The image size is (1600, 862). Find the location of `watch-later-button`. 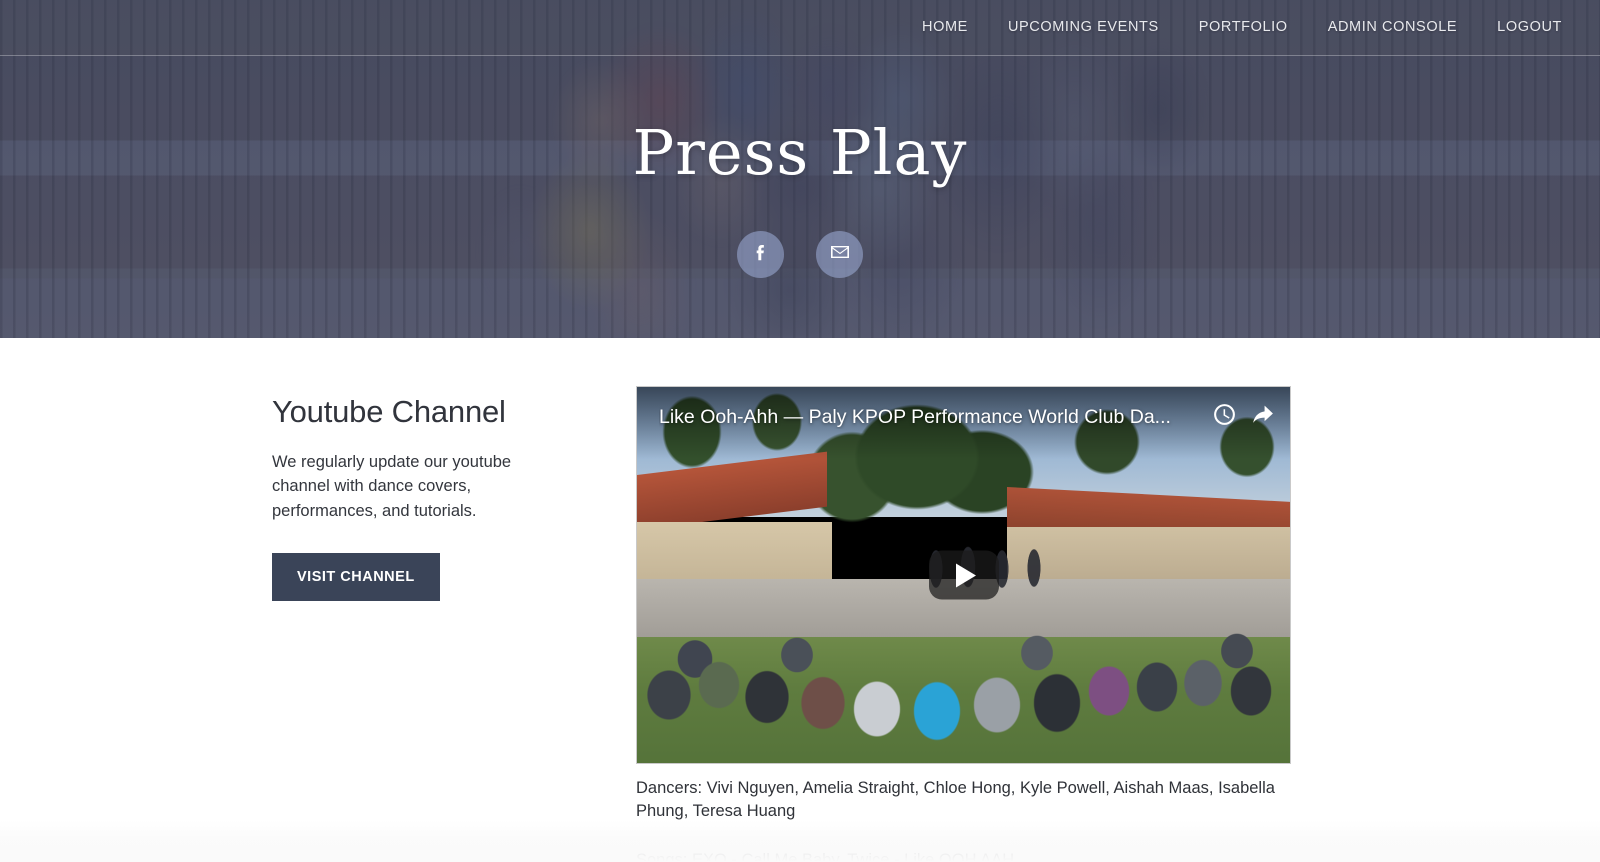

watch-later-button is located at coordinates (1224, 417).